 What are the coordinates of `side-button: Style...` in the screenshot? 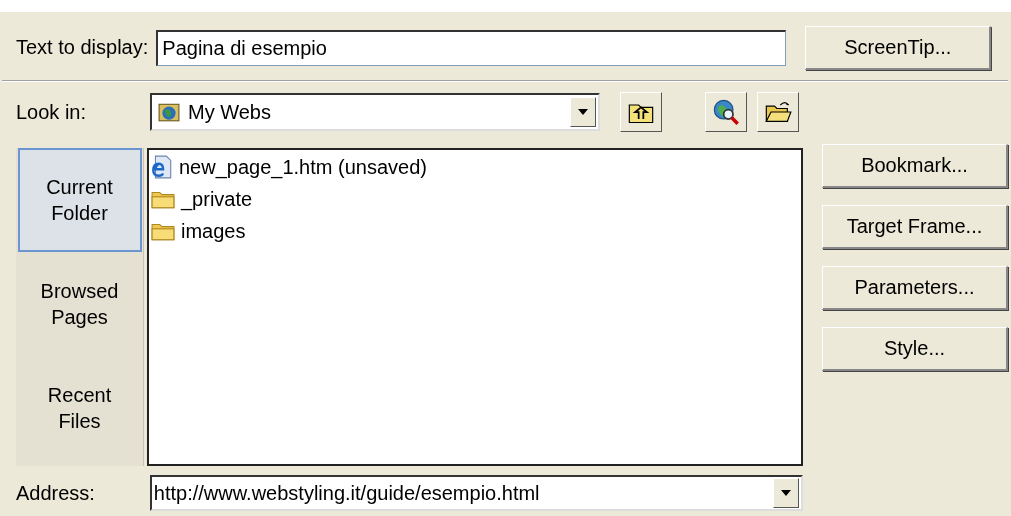 It's located at (915, 349).